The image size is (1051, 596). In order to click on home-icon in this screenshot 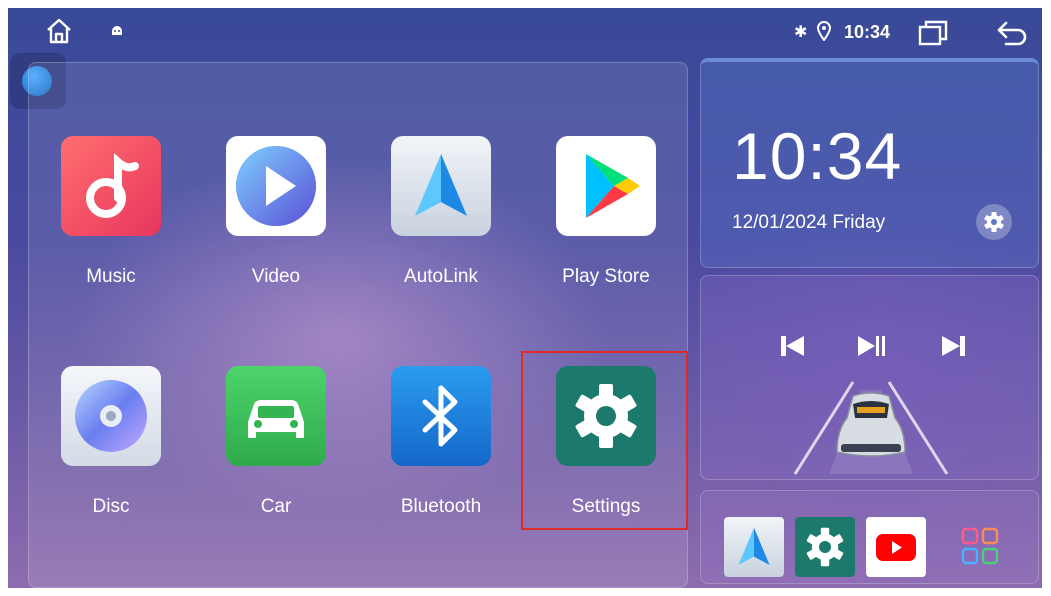, I will do `click(59, 31)`.